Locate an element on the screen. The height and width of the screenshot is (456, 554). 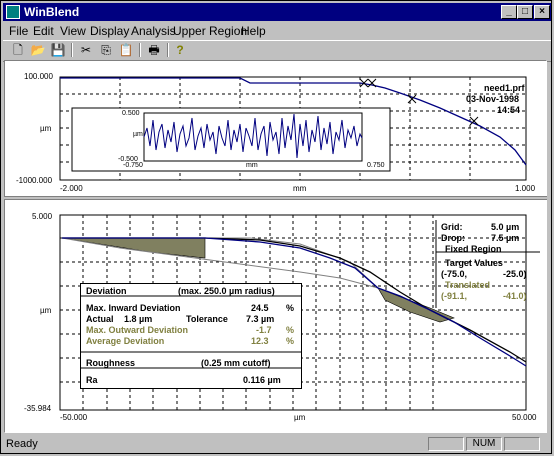
tolerance-value: 7.3 µm is located at coordinates (260, 319).